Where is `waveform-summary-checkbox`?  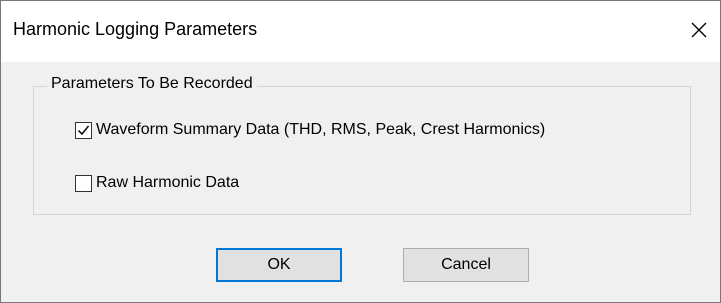 waveform-summary-checkbox is located at coordinates (83, 130).